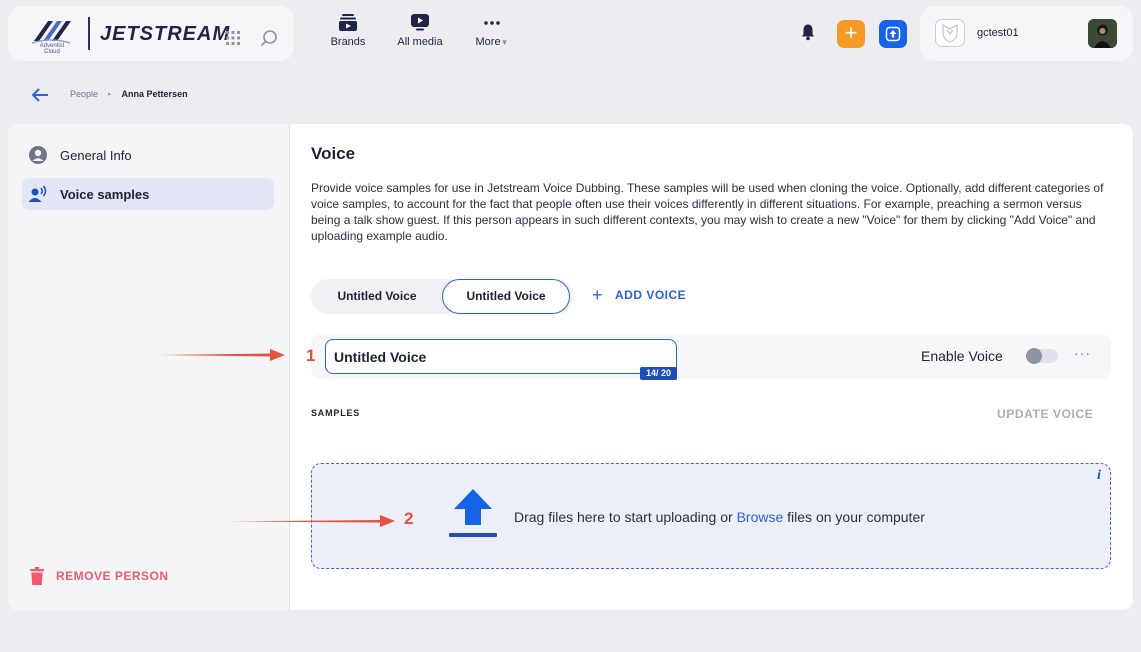 The image size is (1141, 652). Describe the element at coordinates (1045, 414) in the screenshot. I see `update-voice-button: UPDATE VOICE` at that location.